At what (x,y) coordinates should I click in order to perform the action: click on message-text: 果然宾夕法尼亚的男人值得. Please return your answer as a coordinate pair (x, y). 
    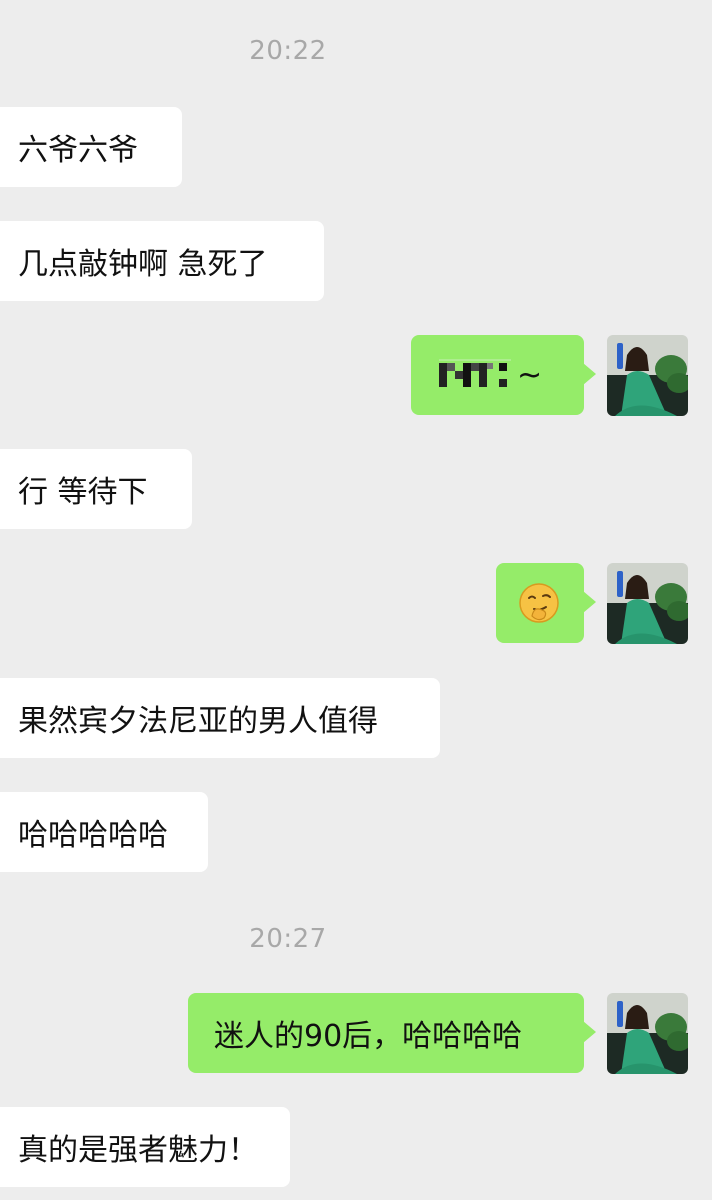
    Looking at the image, I should click on (198, 721).